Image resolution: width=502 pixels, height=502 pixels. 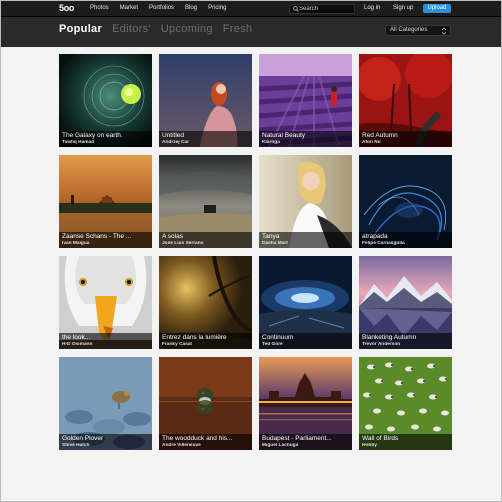 I want to click on photo-author: Felipe Carnasgulla, so click(x=405, y=244).